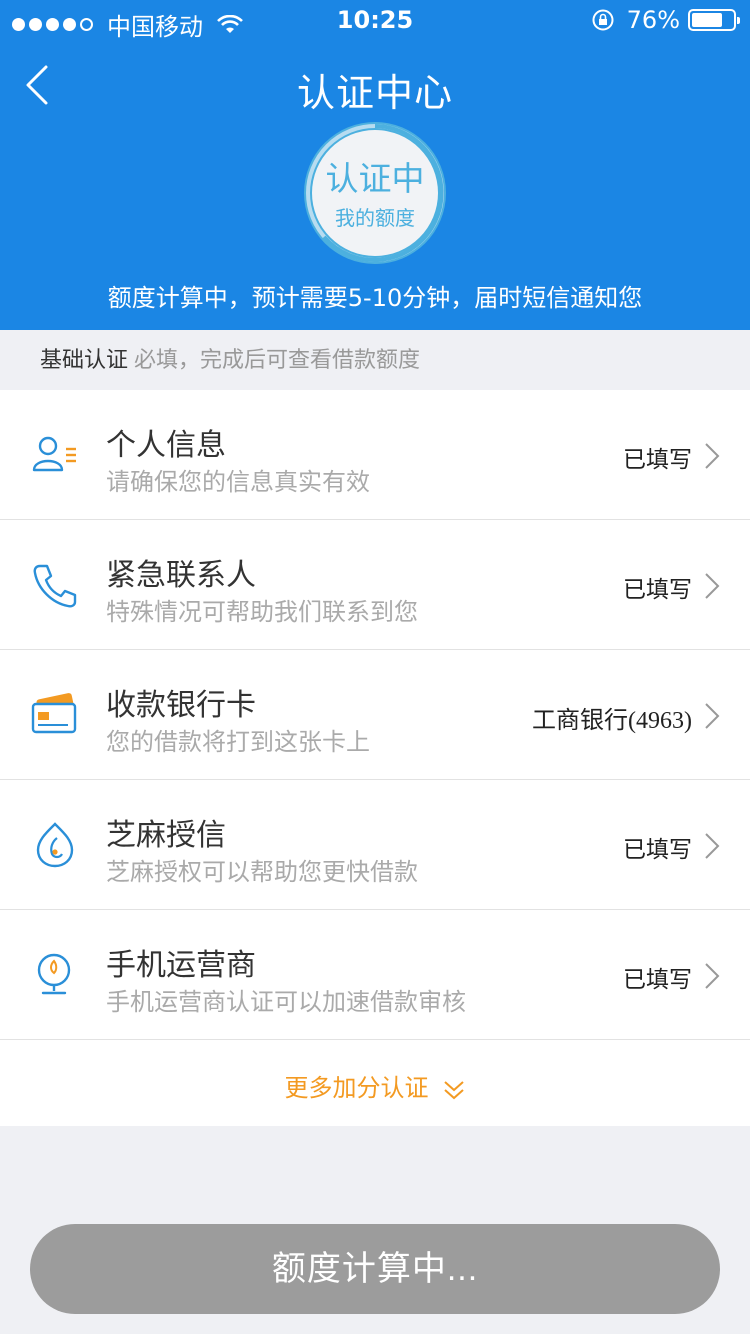 The width and height of the screenshot is (750, 1334). What do you see at coordinates (84, 360) in the screenshot?
I see `section-title: 基础认证` at bounding box center [84, 360].